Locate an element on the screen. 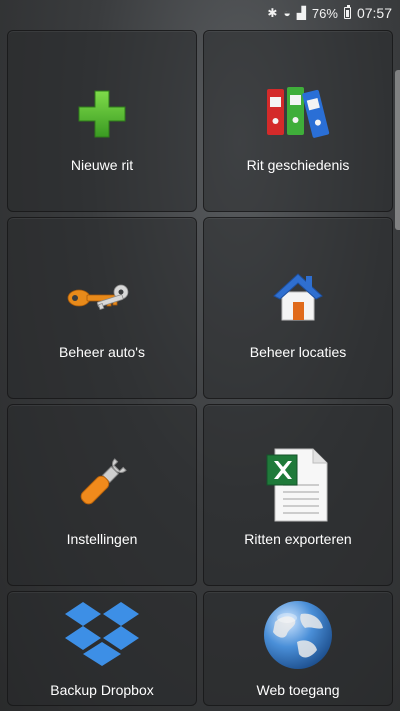  settings-tile: Instellingen is located at coordinates (102, 495).